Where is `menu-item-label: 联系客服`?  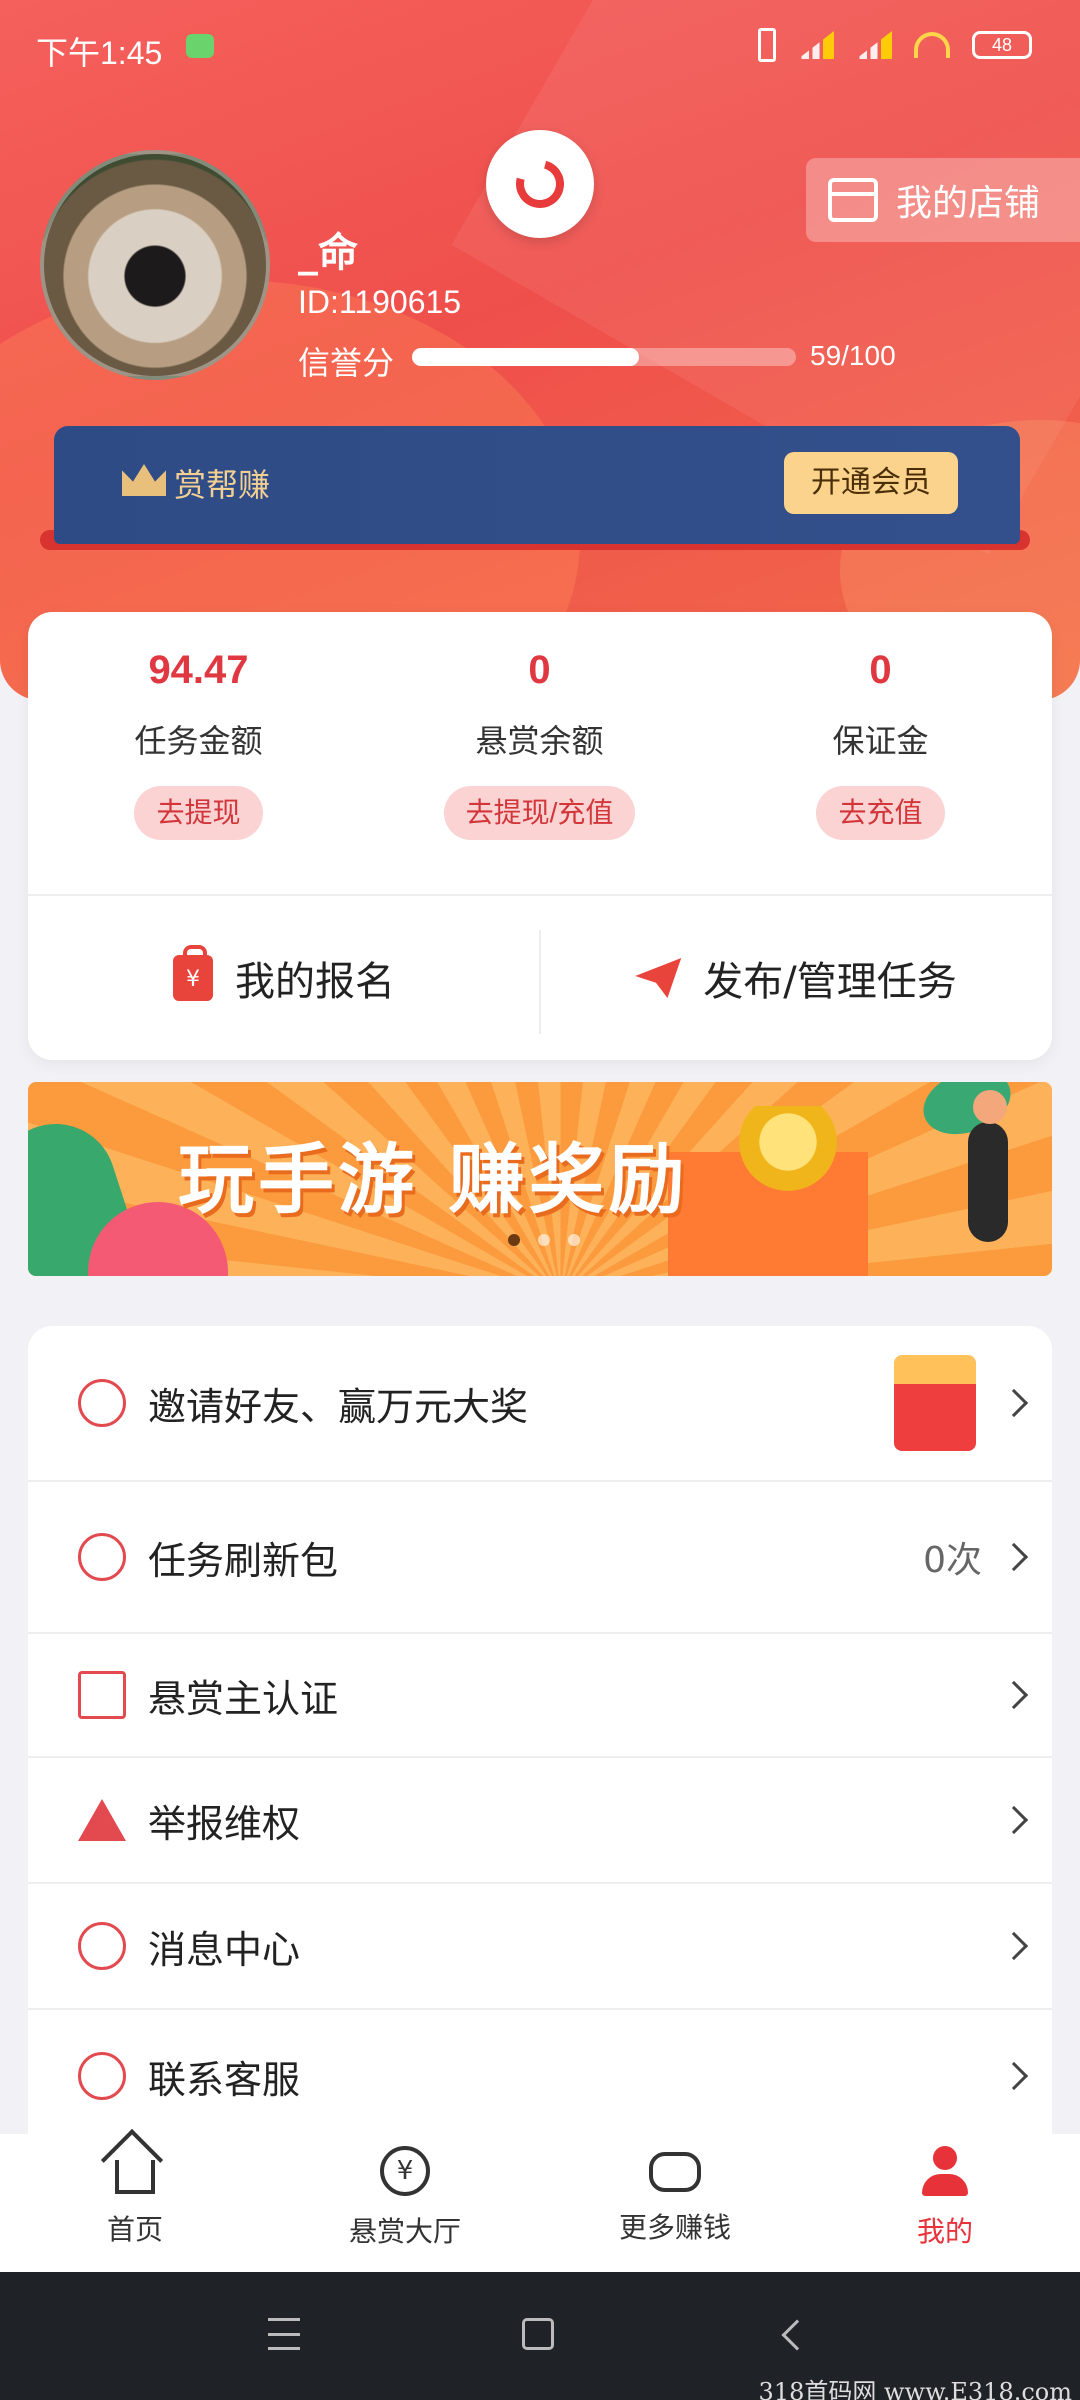
menu-item-label: 联系客服 is located at coordinates (224, 2079).